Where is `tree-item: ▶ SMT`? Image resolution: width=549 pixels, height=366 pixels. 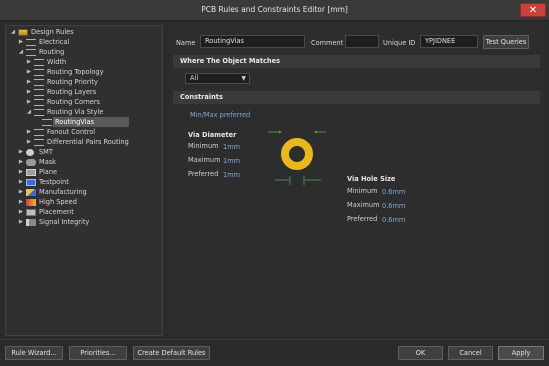 tree-item: ▶ SMT is located at coordinates (84, 152).